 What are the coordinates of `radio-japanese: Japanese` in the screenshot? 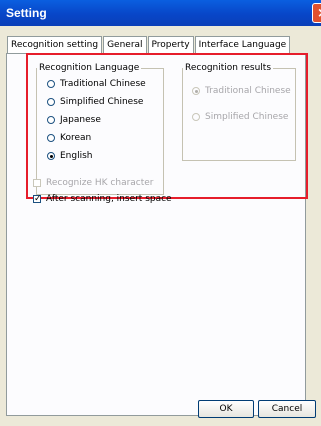 It's located at (74, 120).